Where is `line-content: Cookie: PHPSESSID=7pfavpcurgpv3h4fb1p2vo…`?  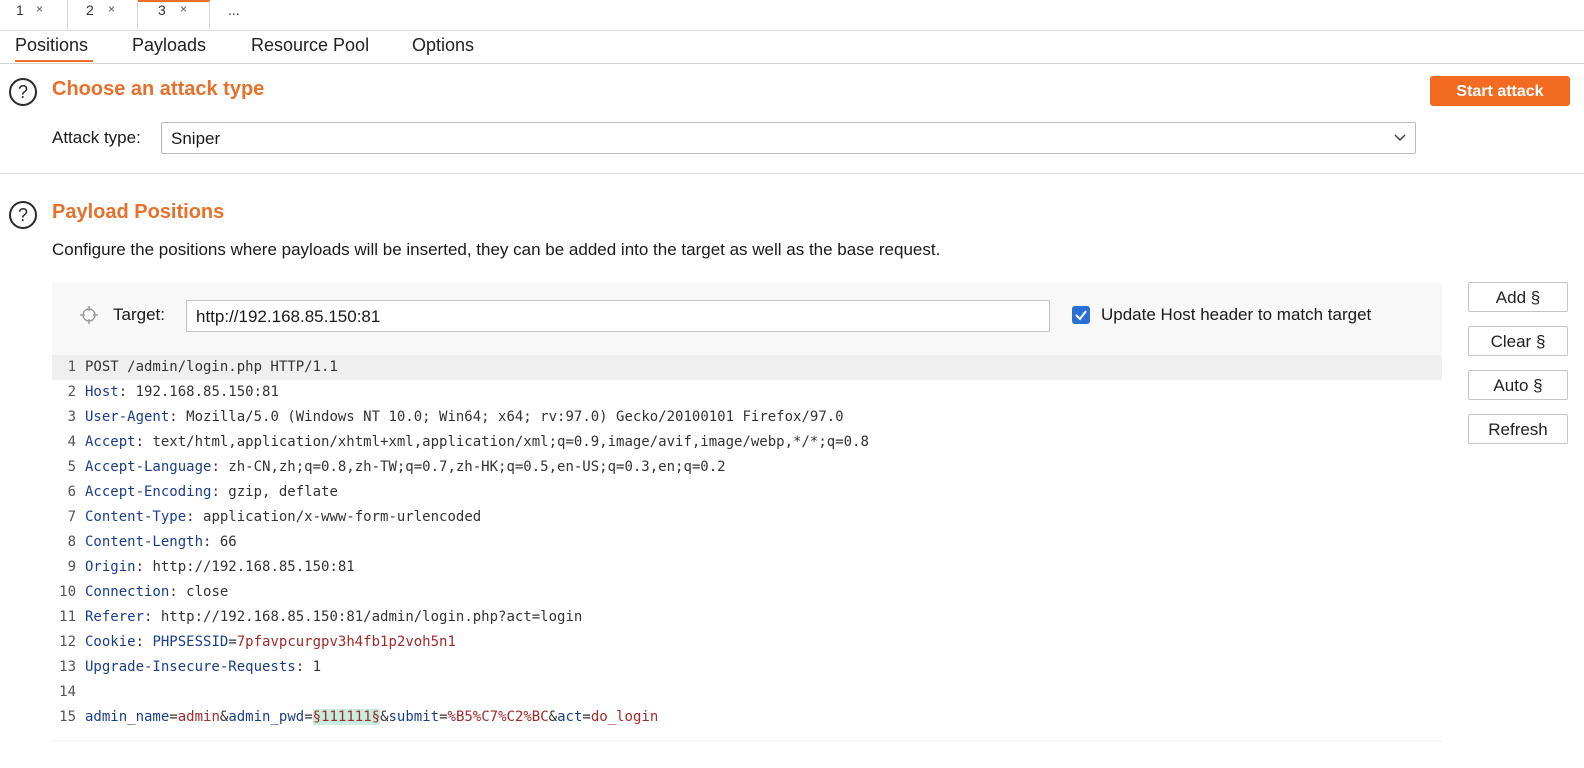
line-content: Cookie: PHPSESSID=7pfavpcurgpv3h4fb1p2vo… is located at coordinates (270, 642).